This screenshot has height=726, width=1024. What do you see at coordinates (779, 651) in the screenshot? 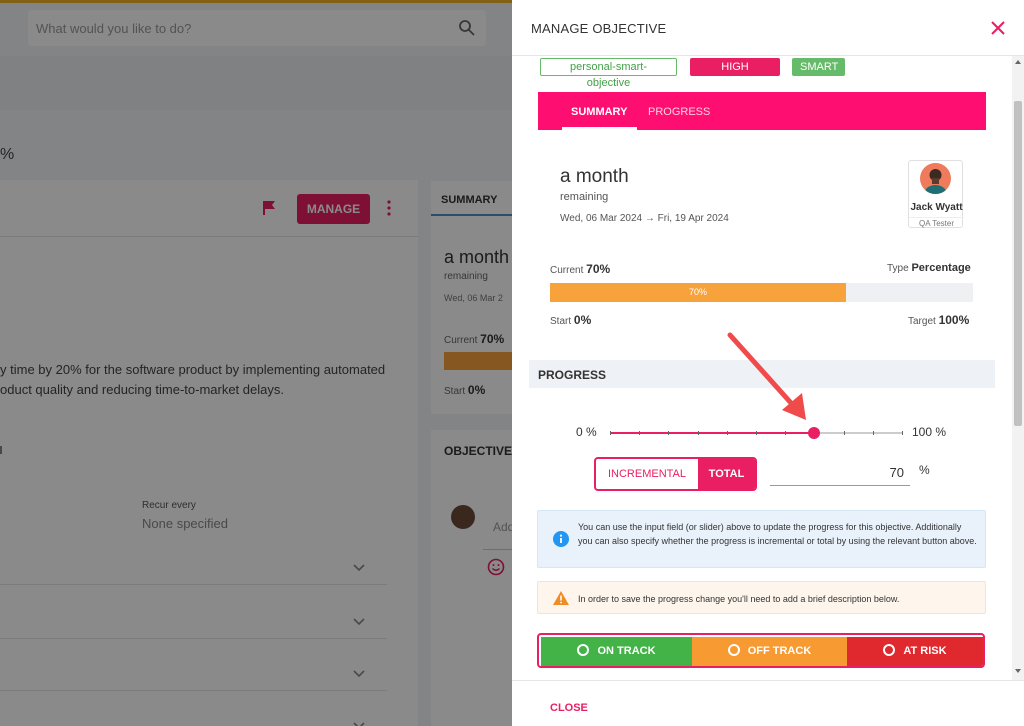
I see `off-track-label: OFF TRACK` at bounding box center [779, 651].